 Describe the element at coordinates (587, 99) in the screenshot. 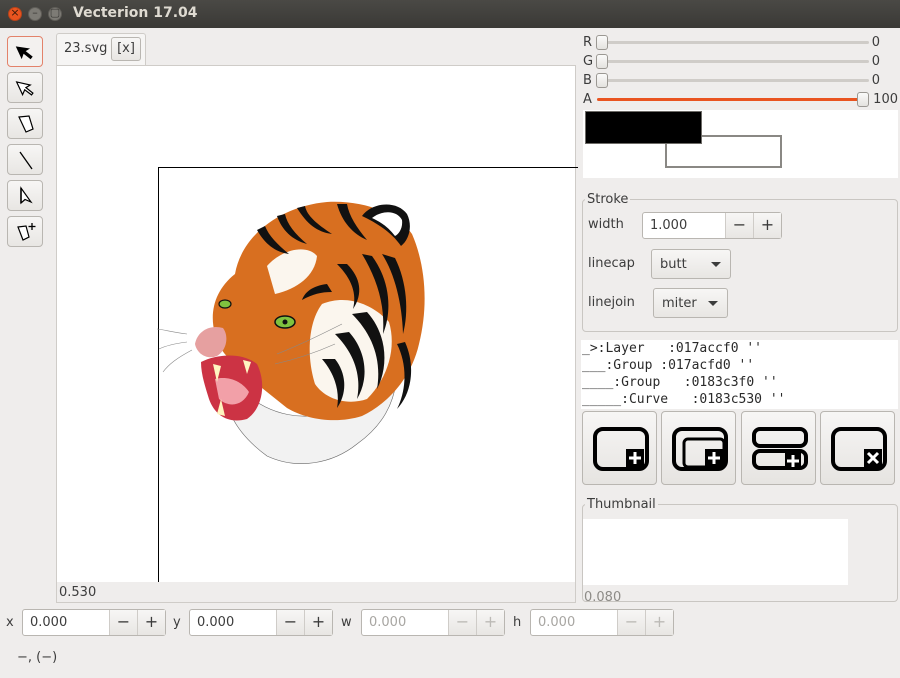

I see `alpha-label: A` at that location.